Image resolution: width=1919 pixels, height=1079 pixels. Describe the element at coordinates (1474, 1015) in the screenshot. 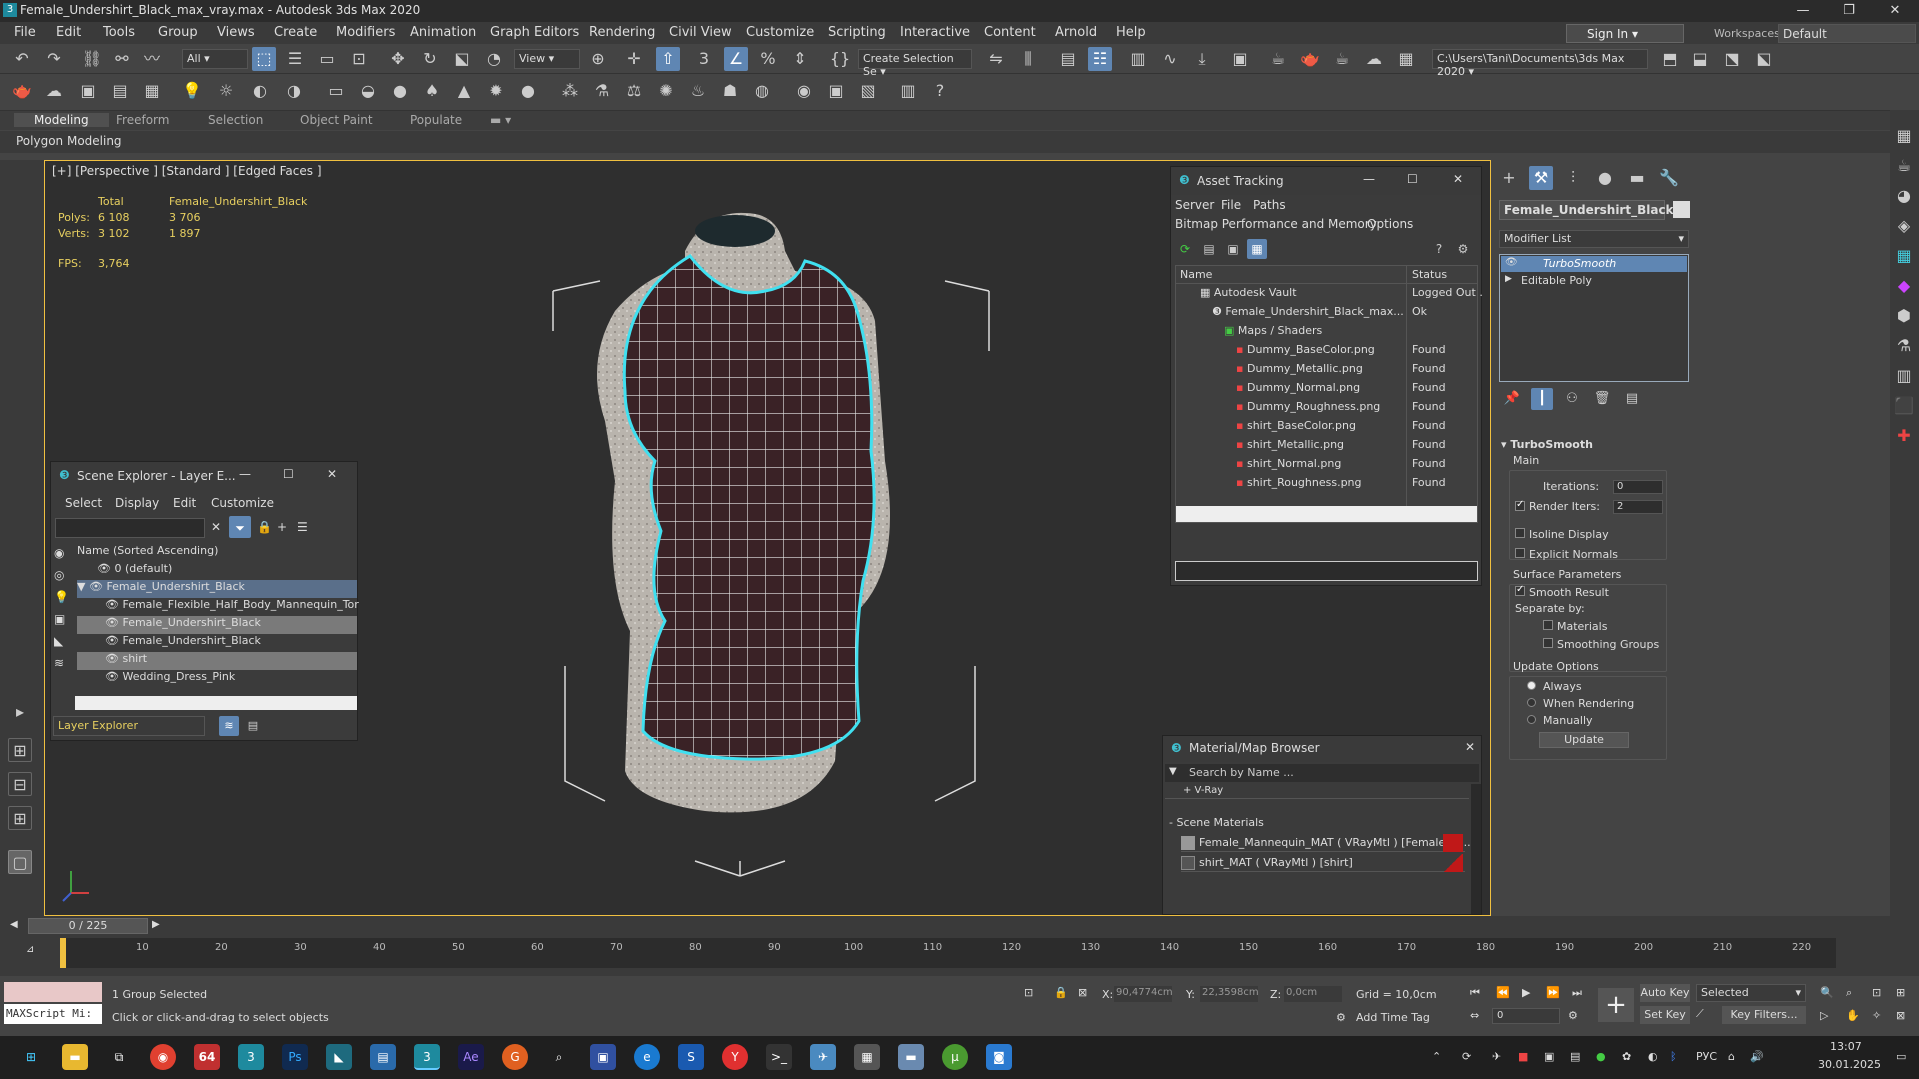

I see `key-mode-icon: ⇔` at that location.